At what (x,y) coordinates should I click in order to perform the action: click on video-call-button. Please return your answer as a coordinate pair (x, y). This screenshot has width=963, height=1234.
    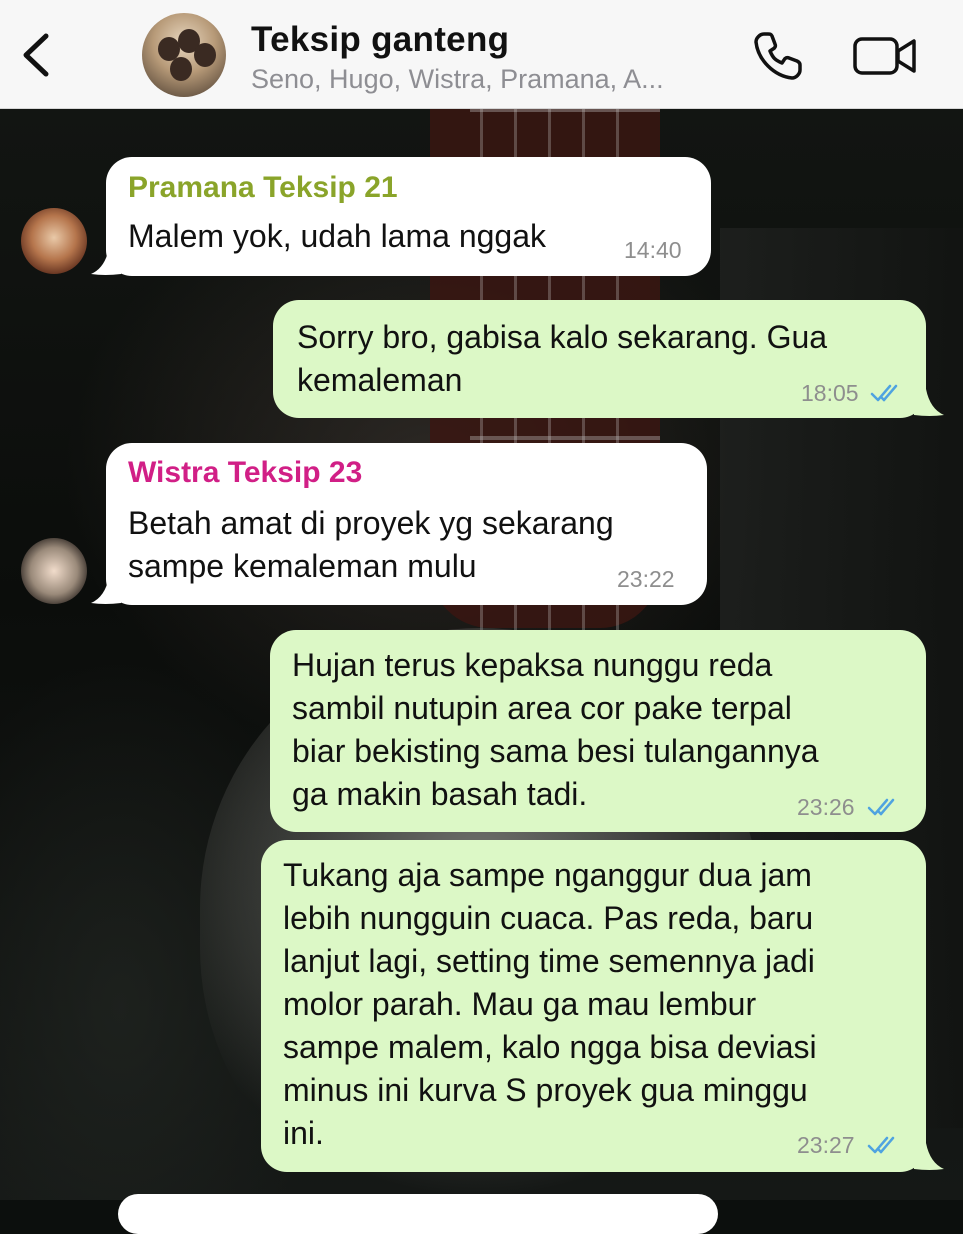
    Looking at the image, I should click on (885, 56).